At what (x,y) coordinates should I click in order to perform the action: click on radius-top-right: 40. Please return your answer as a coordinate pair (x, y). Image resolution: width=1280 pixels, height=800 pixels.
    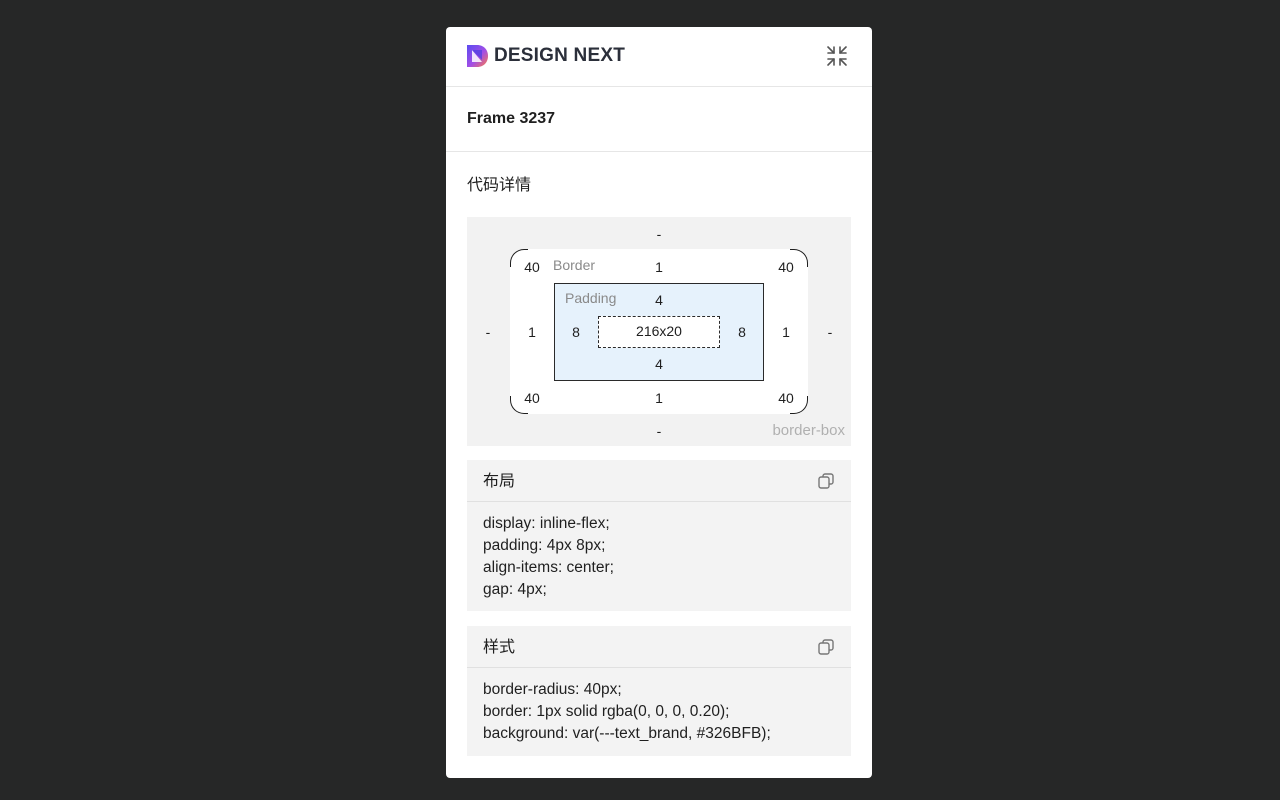
    Looking at the image, I should click on (786, 267).